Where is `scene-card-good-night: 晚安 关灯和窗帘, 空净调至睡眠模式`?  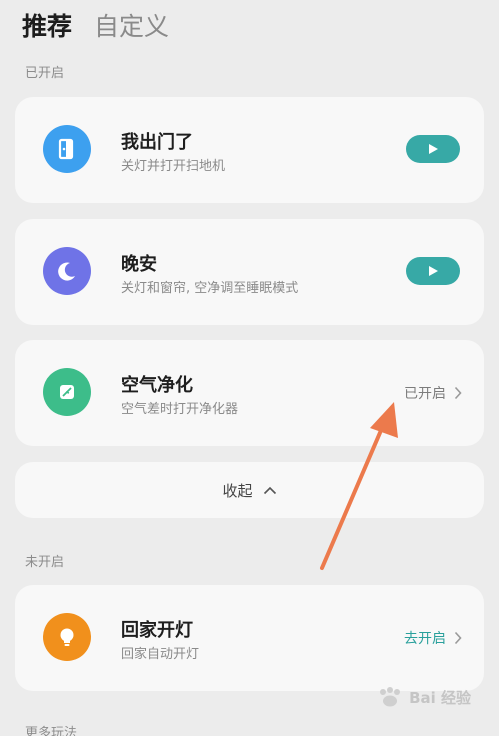
scene-card-good-night: 晚安 关灯和窗帘, 空净调至睡眠模式 is located at coordinates (249, 272).